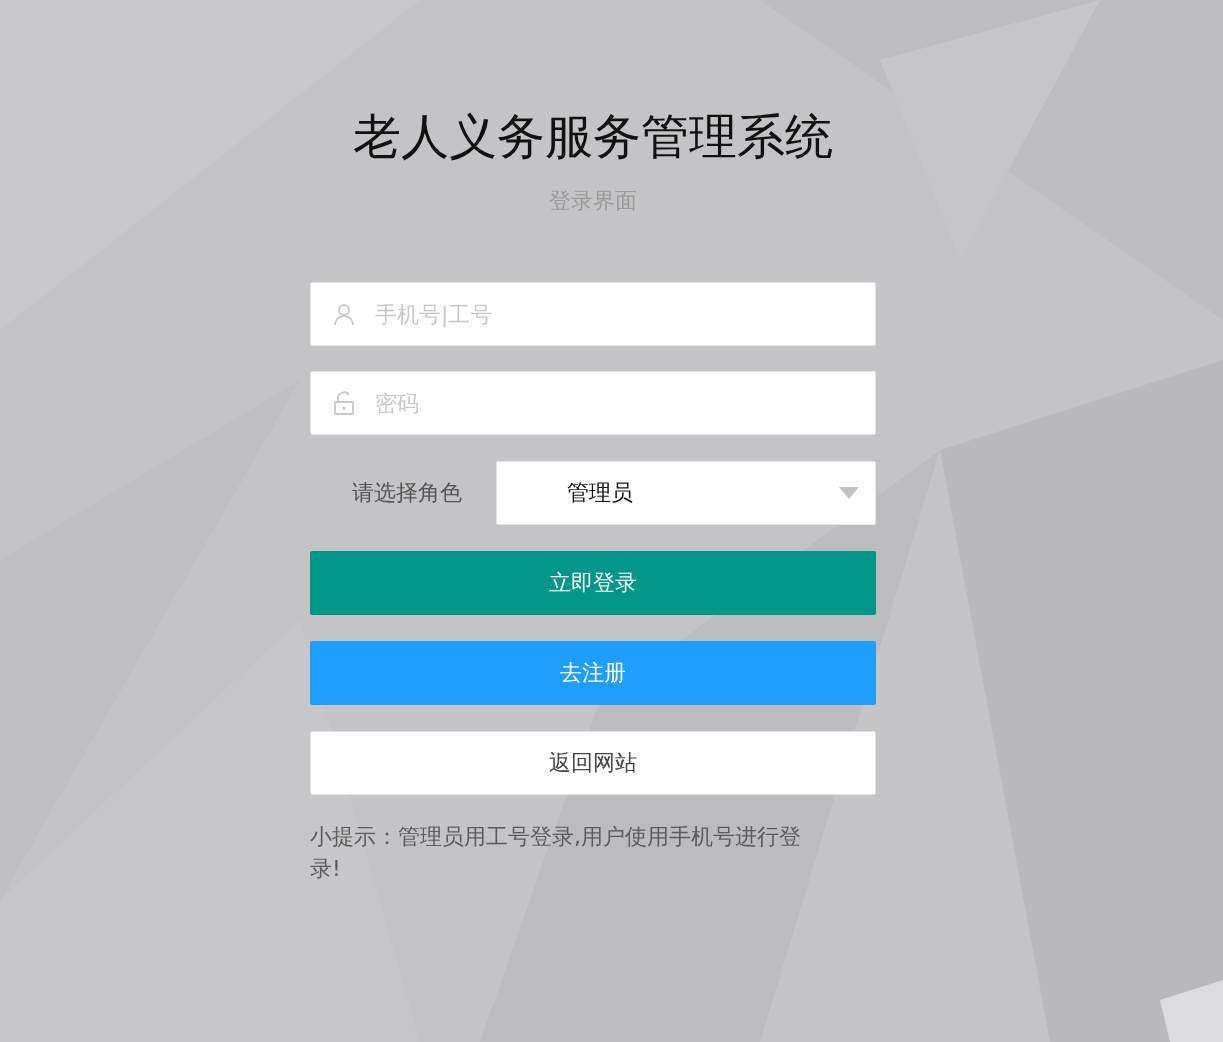  What do you see at coordinates (344, 403) in the screenshot?
I see `lock-icon` at bounding box center [344, 403].